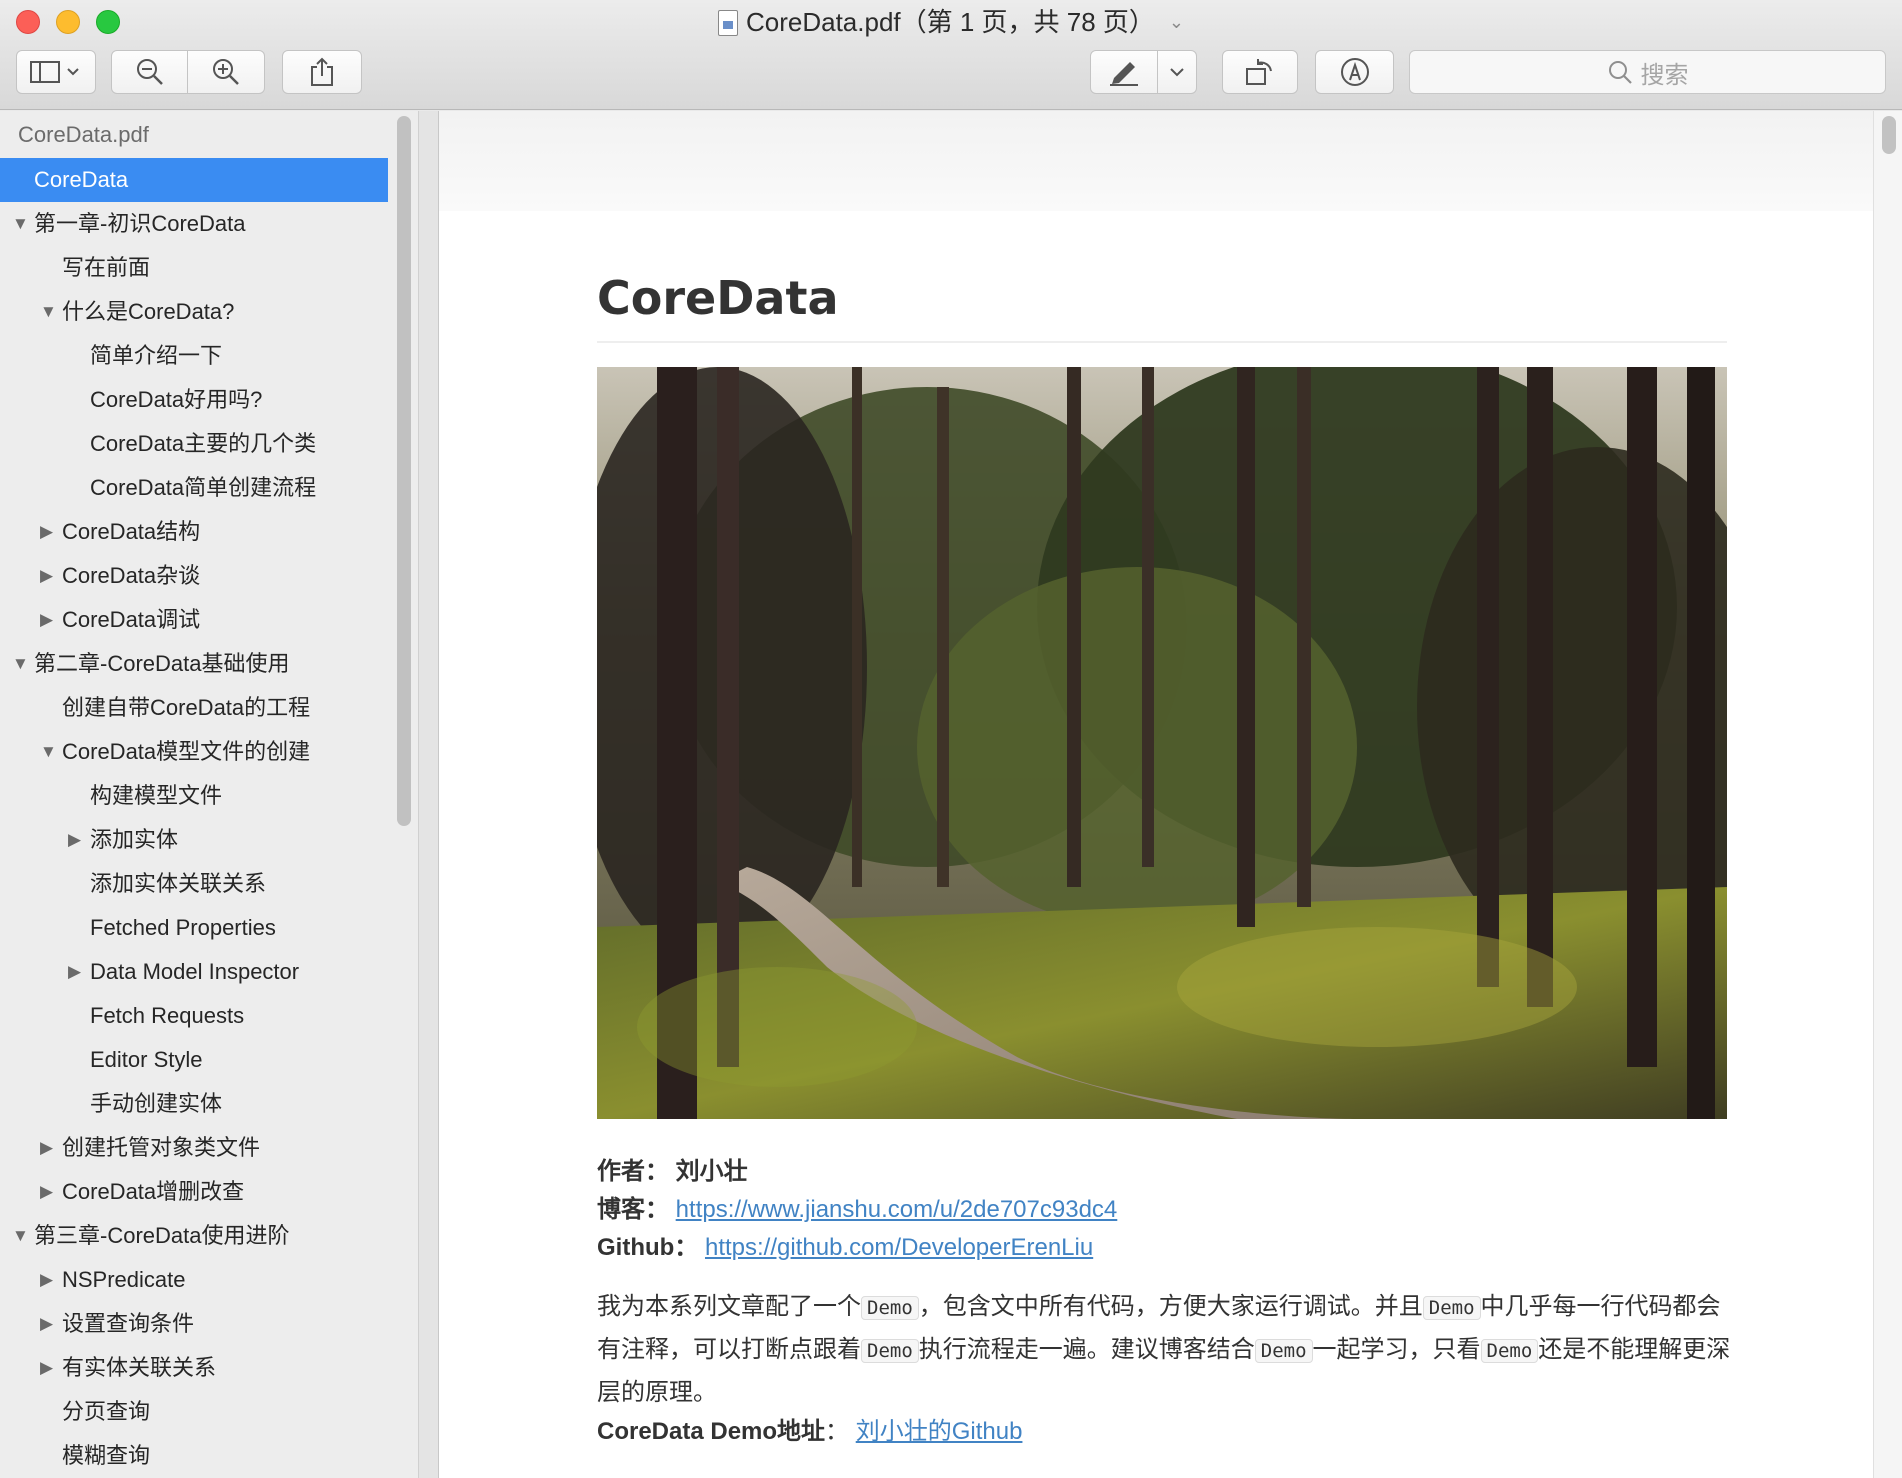  I want to click on outline-item: 手动创建实体, so click(194, 1104).